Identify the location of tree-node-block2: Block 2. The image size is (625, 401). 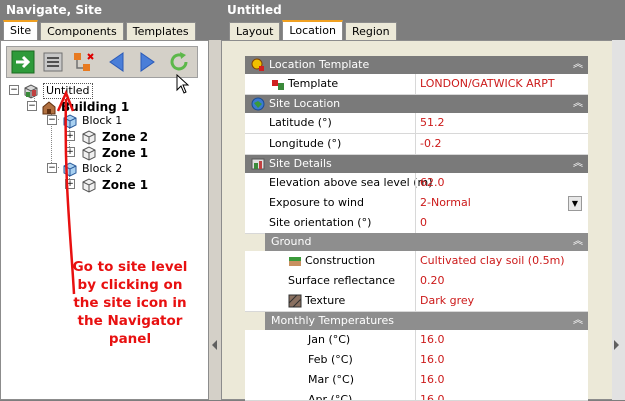
(102, 169).